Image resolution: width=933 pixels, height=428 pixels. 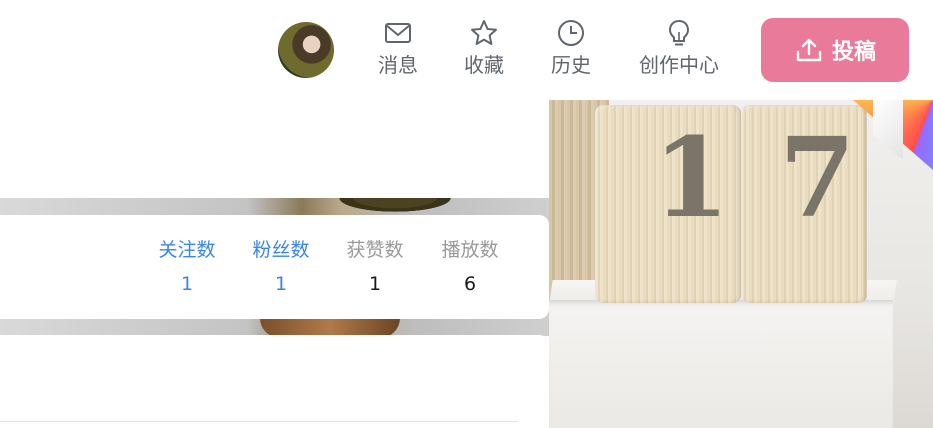 What do you see at coordinates (484, 51) in the screenshot?
I see `nav-favorites: 收藏` at bounding box center [484, 51].